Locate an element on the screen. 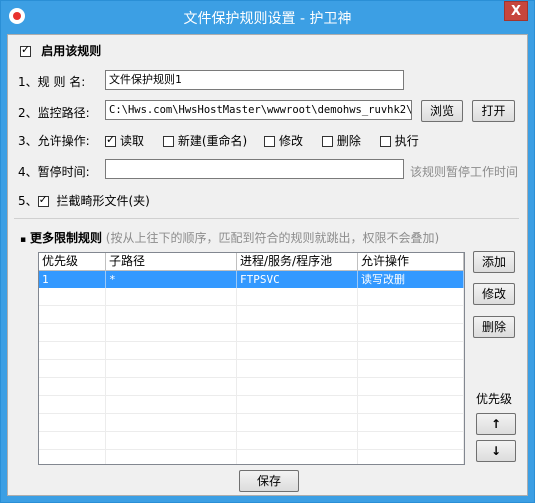  block-deformed-label: 拦截畸形文件(夹) is located at coordinates (103, 201).